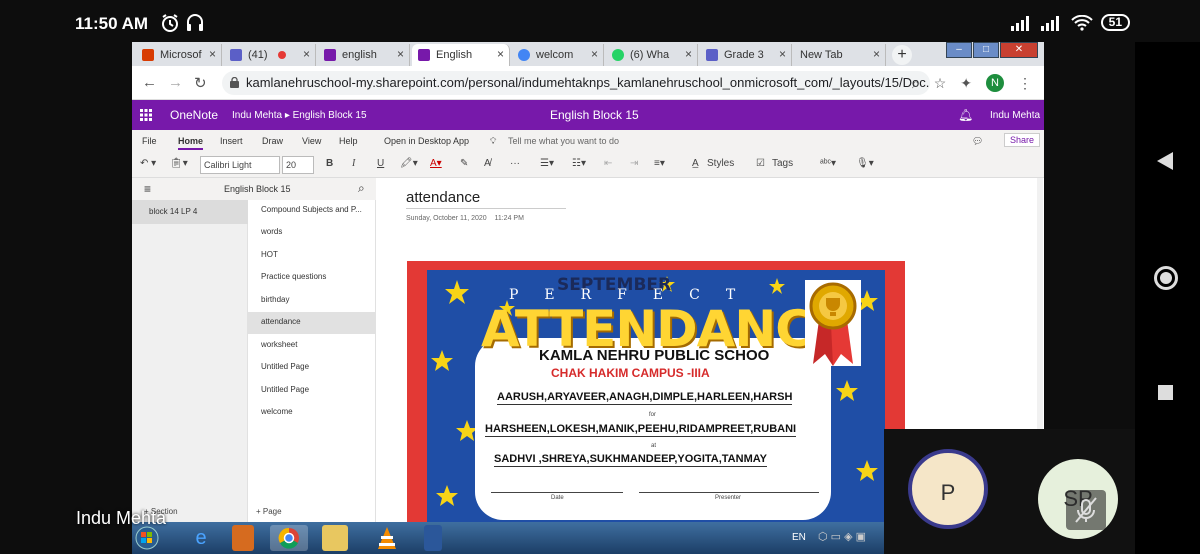  I want to click on language-indicator: EN, so click(799, 537).